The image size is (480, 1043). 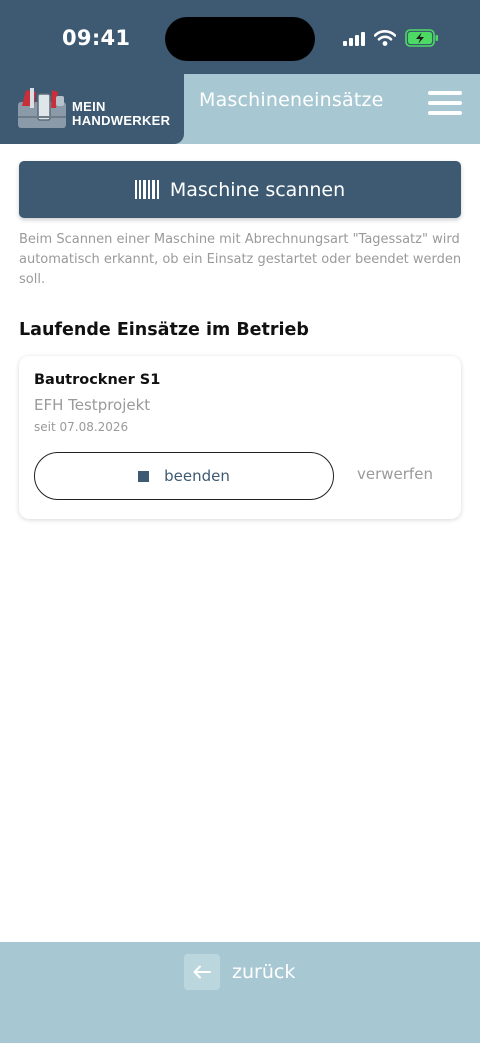 What do you see at coordinates (354, 38) in the screenshot?
I see `signal-icon` at bounding box center [354, 38].